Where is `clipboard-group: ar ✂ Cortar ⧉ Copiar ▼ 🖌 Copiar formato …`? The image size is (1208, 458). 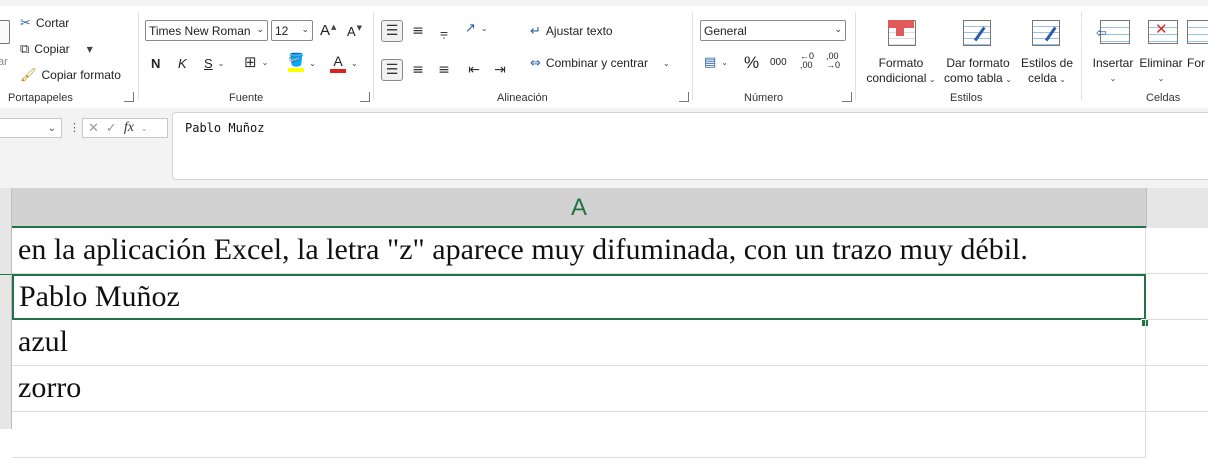
clipboard-group: ar ✂ Cortar ⧉ Copiar ▼ 🖌 Copiar formato … is located at coordinates (68, 57).